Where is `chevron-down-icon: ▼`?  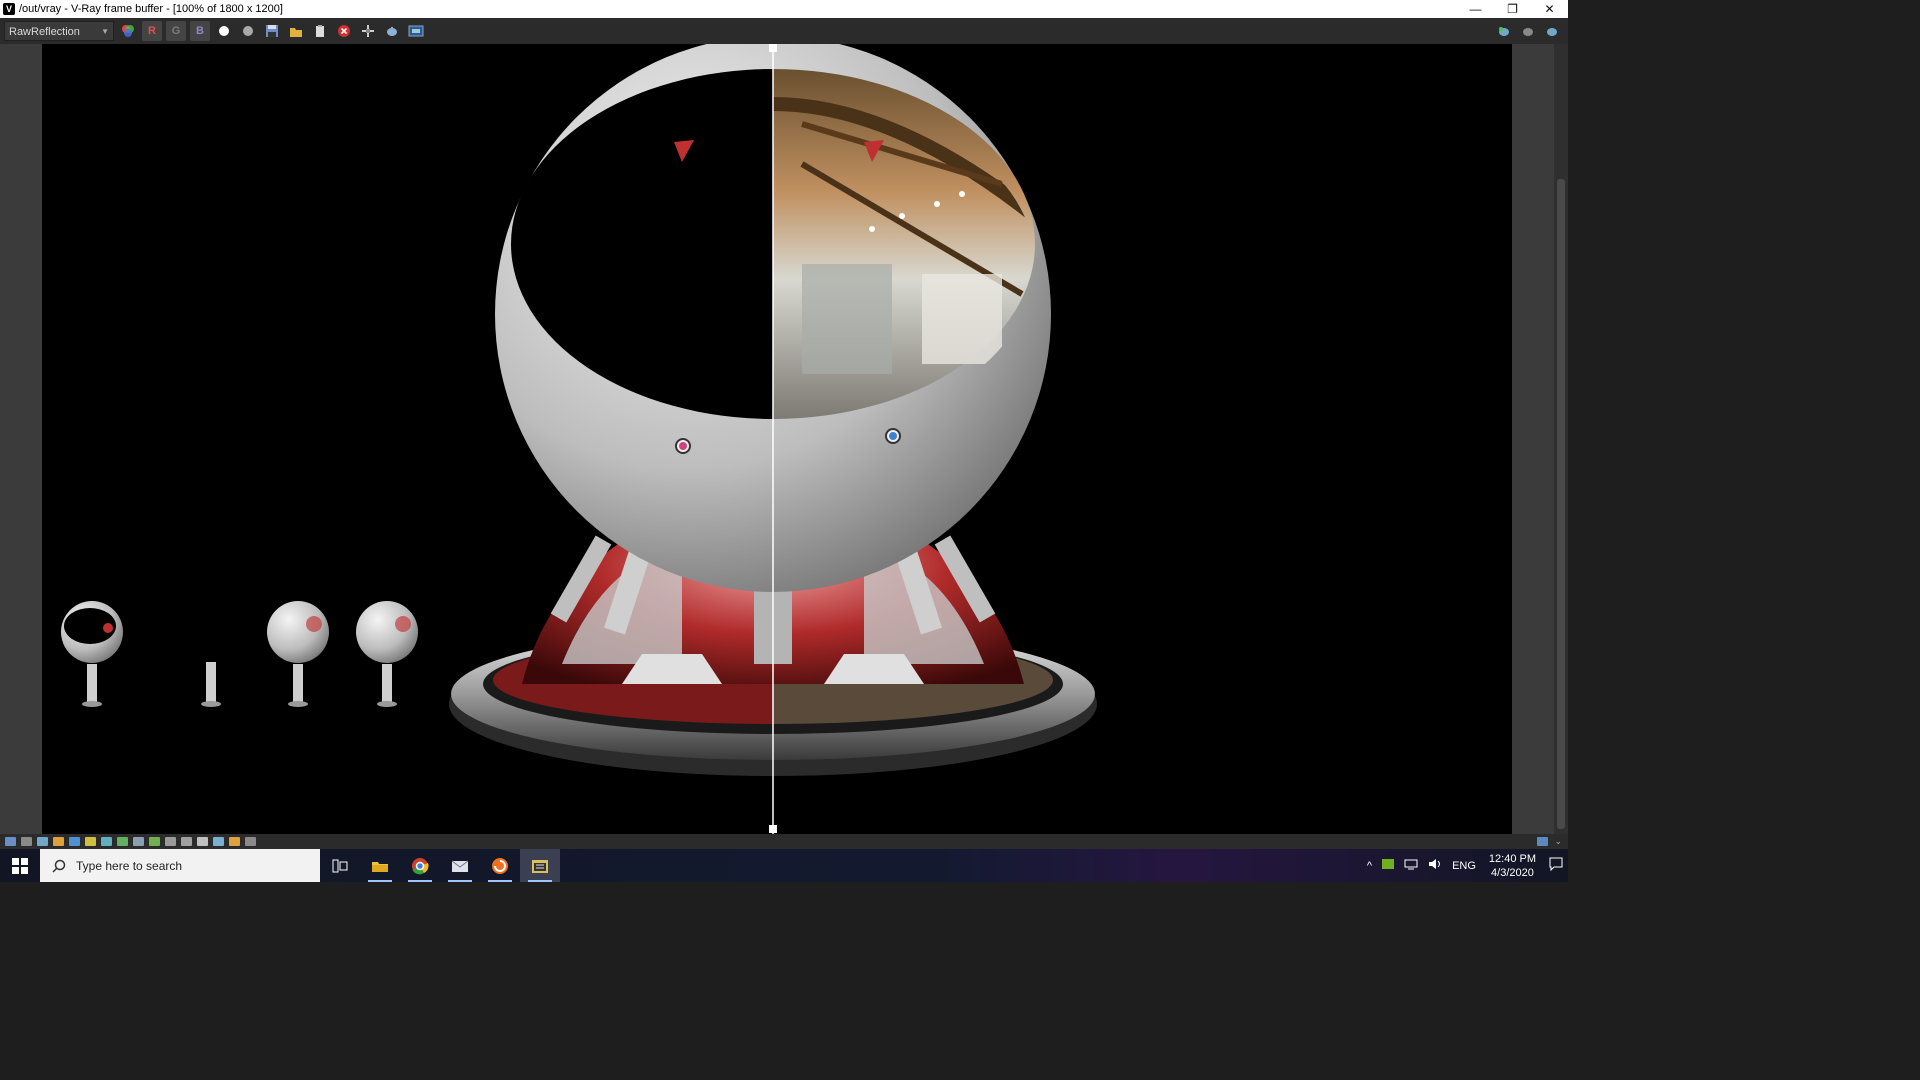
chevron-down-icon: ▼ is located at coordinates (105, 31).